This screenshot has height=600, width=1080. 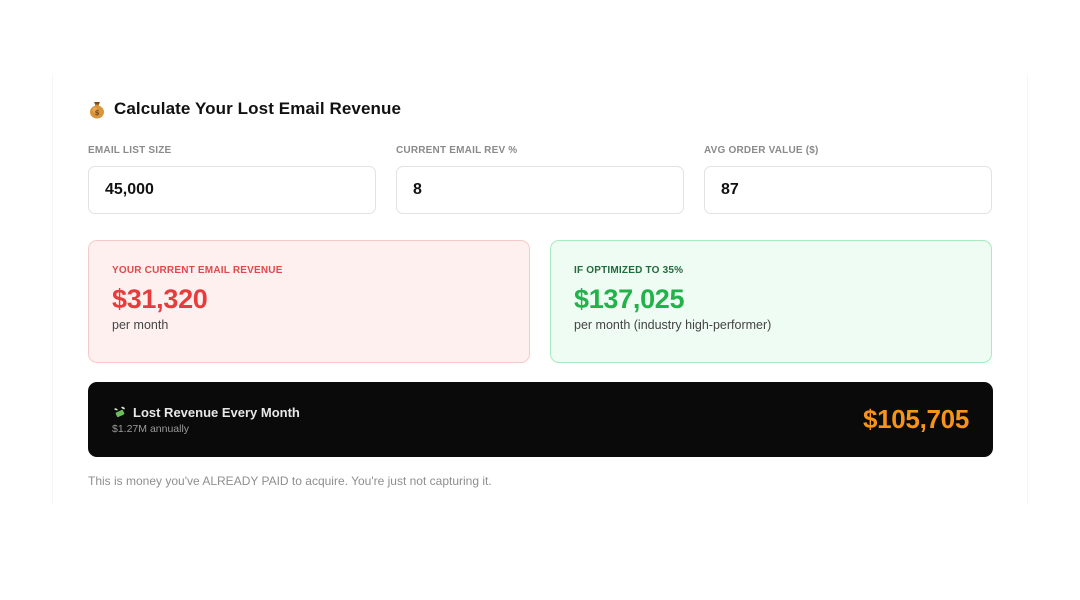 What do you see at coordinates (673, 325) in the screenshot?
I see `optimized-revenue-sub: per month (industry high-performer)` at bounding box center [673, 325].